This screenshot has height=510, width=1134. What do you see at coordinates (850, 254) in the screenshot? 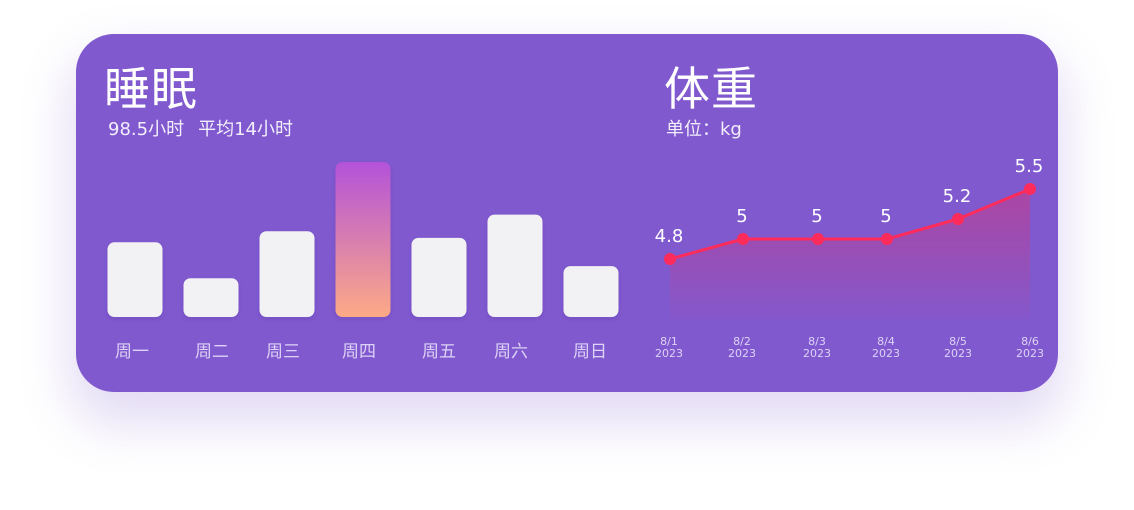
I see `weight-area` at bounding box center [850, 254].